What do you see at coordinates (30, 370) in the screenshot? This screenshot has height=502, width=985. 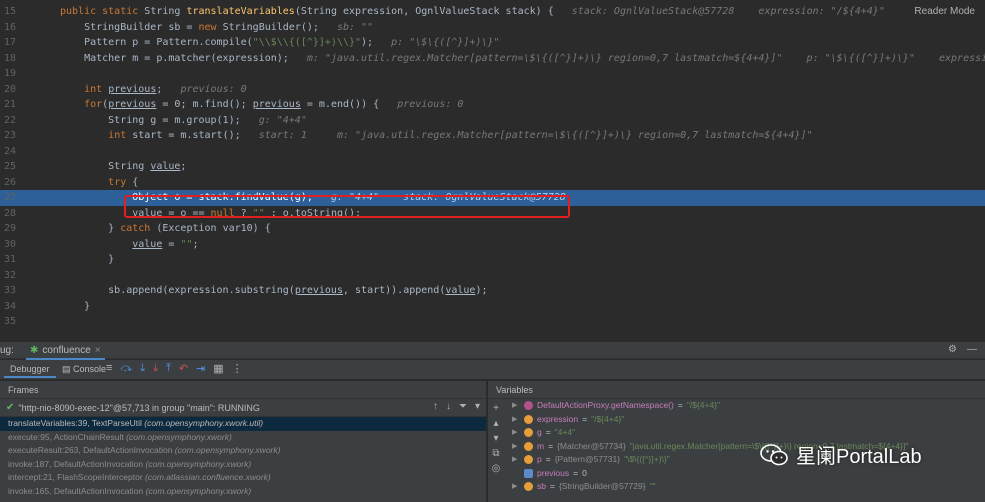 I see `tab-debugger: Debugger` at bounding box center [30, 370].